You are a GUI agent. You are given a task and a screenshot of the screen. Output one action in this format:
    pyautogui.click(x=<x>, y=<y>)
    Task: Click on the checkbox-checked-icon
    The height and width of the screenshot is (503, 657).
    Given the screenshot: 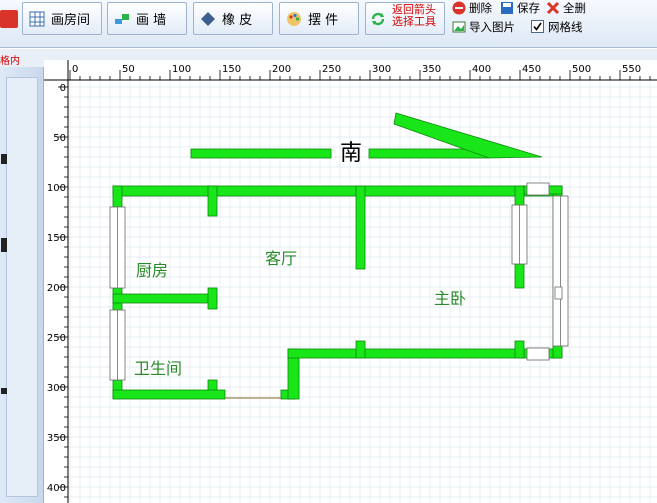 What is the action you would take?
    pyautogui.click(x=538, y=27)
    